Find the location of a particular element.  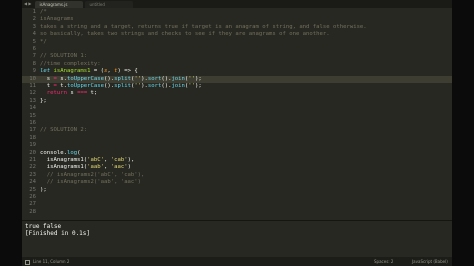

output-line: true false is located at coordinates (43, 226).